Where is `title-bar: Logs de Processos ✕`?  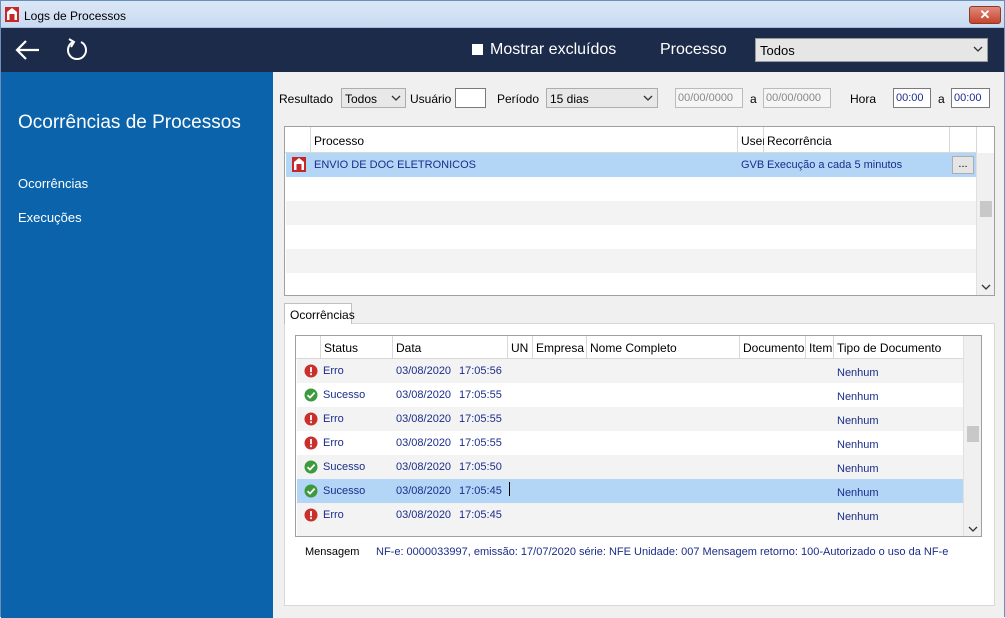
title-bar: Logs de Processos ✕ is located at coordinates (502, 14).